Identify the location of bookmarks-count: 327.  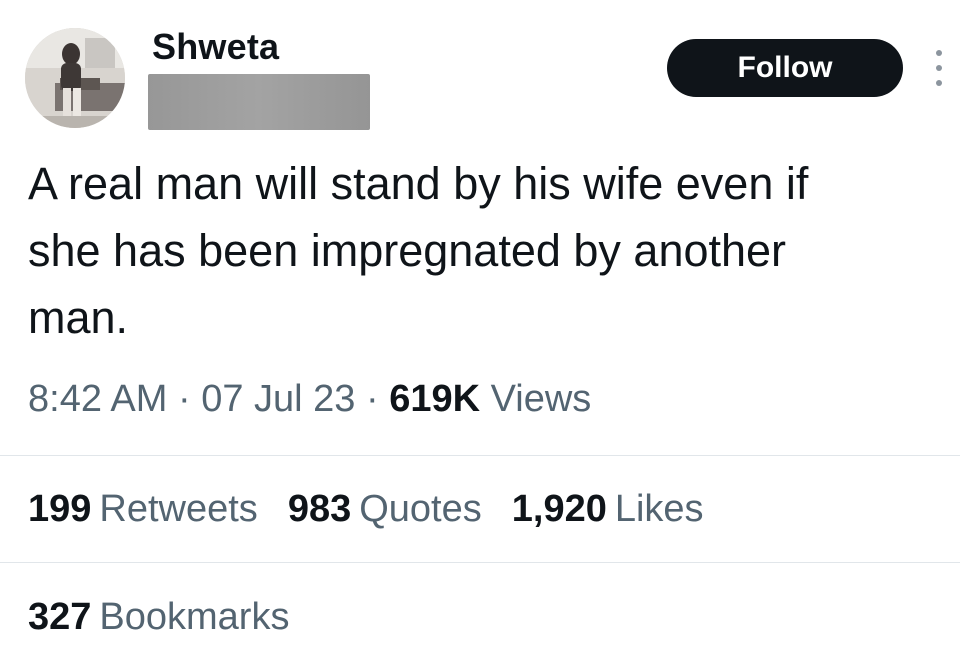
(60, 617).